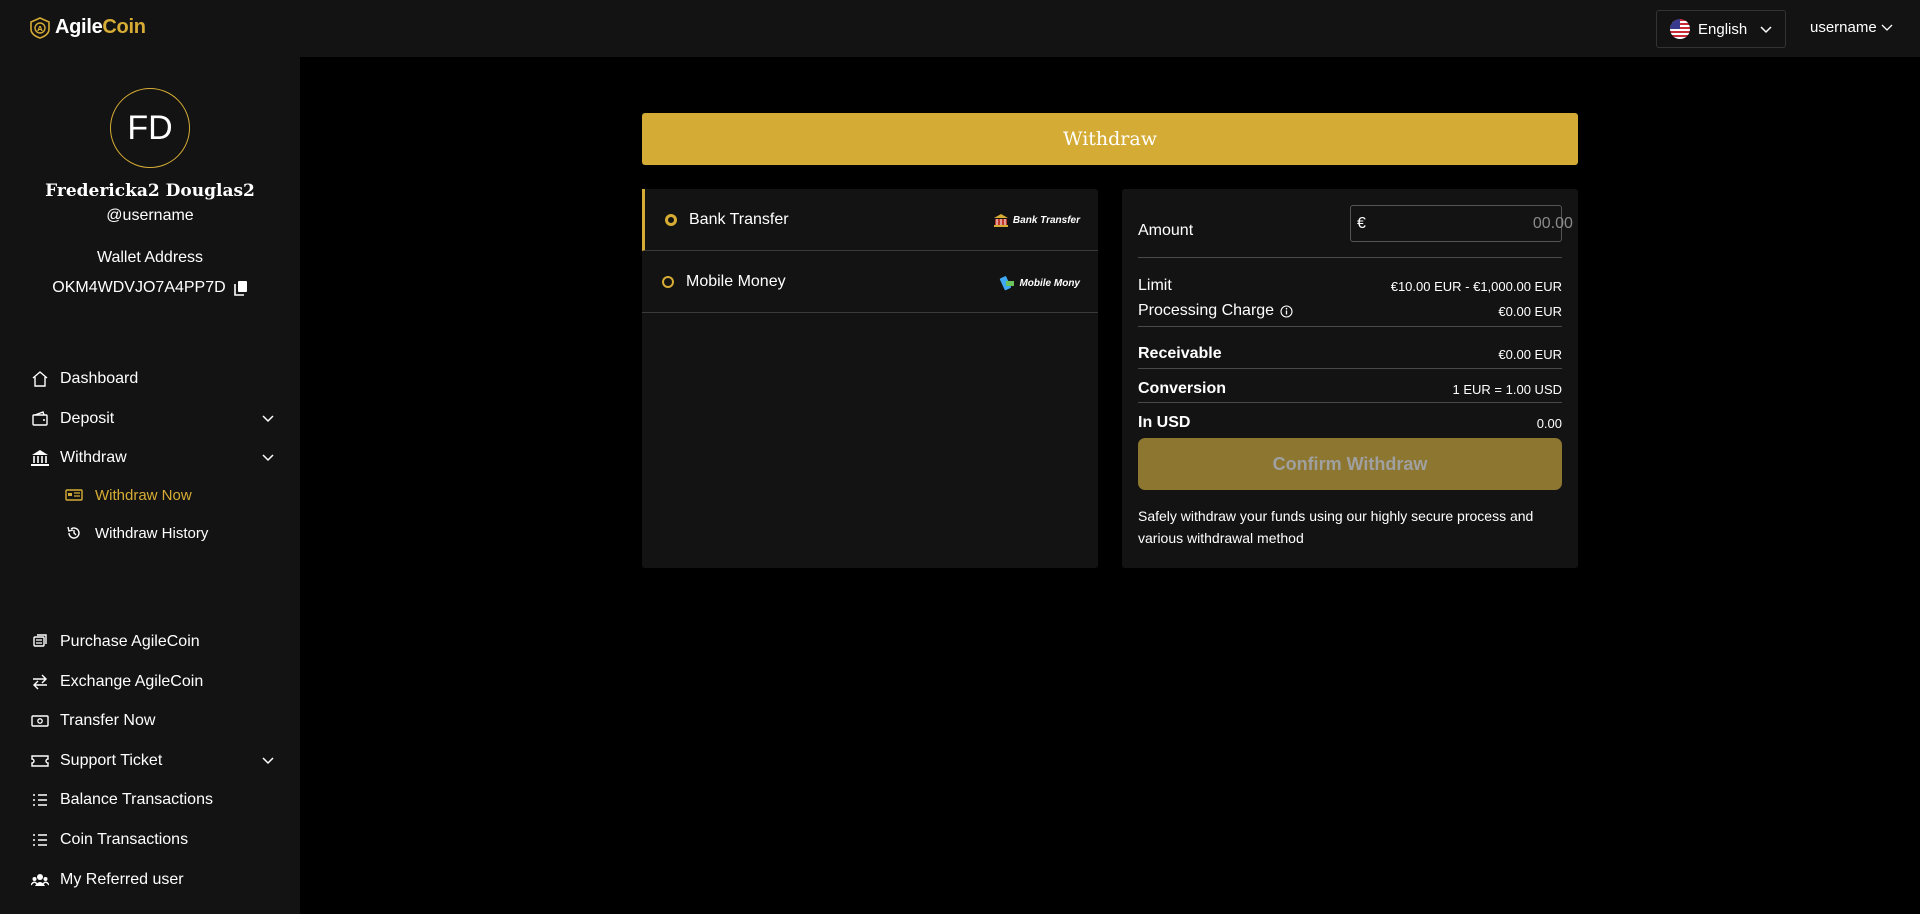 The image size is (1920, 914). Describe the element at coordinates (40, 682) in the screenshot. I see `exchange-icon` at that location.